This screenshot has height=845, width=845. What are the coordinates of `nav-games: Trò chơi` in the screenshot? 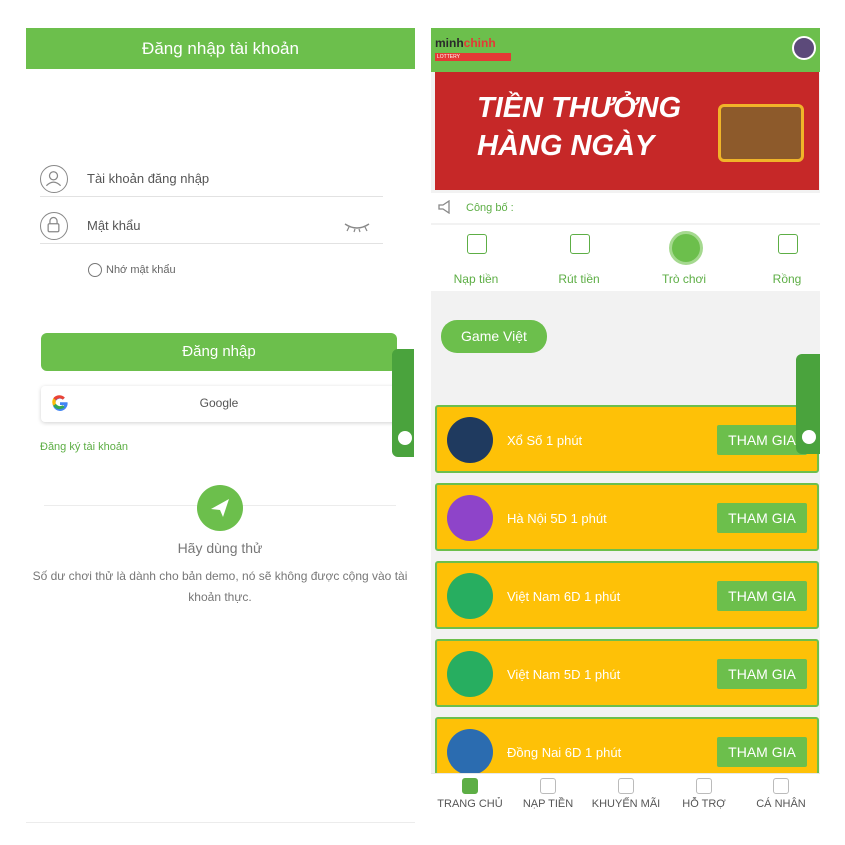 It's located at (684, 258).